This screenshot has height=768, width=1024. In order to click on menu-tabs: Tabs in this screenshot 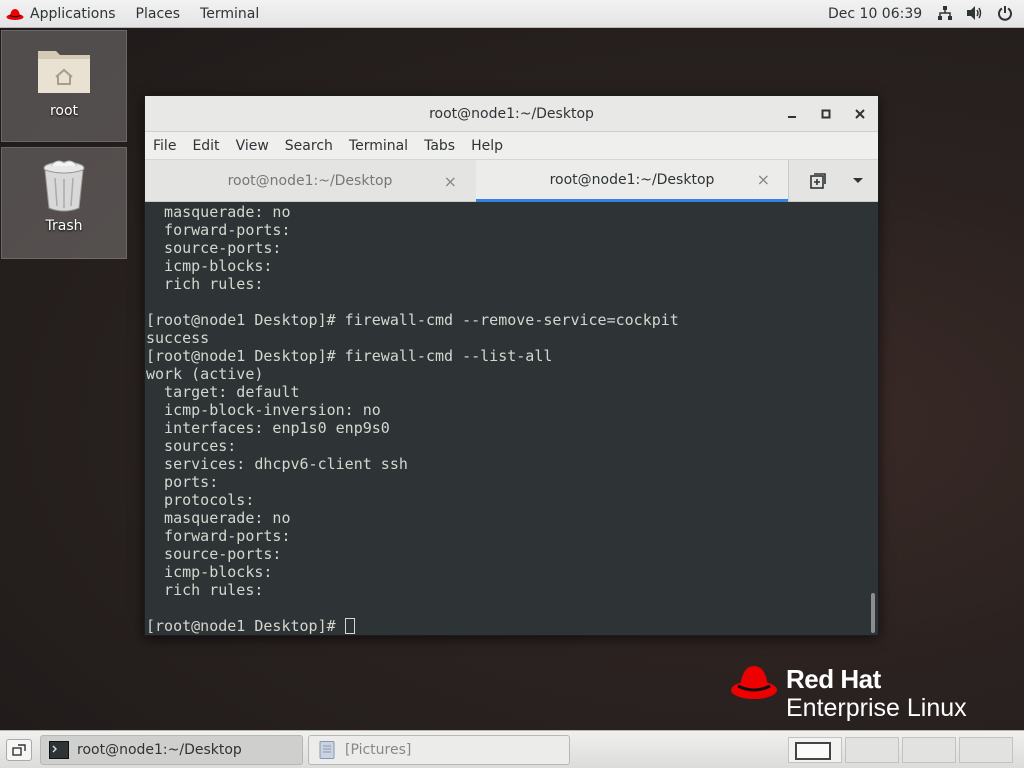, I will do `click(439, 146)`.